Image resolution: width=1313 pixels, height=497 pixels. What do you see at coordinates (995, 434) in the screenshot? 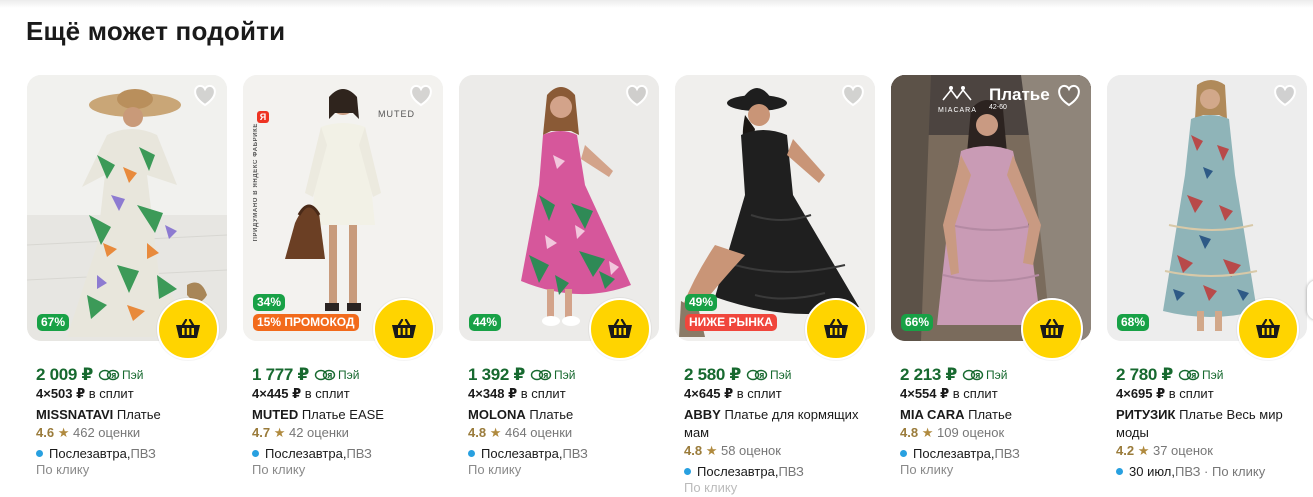
I see `rating: 4.8 ★ 109 оценок` at bounding box center [995, 434].